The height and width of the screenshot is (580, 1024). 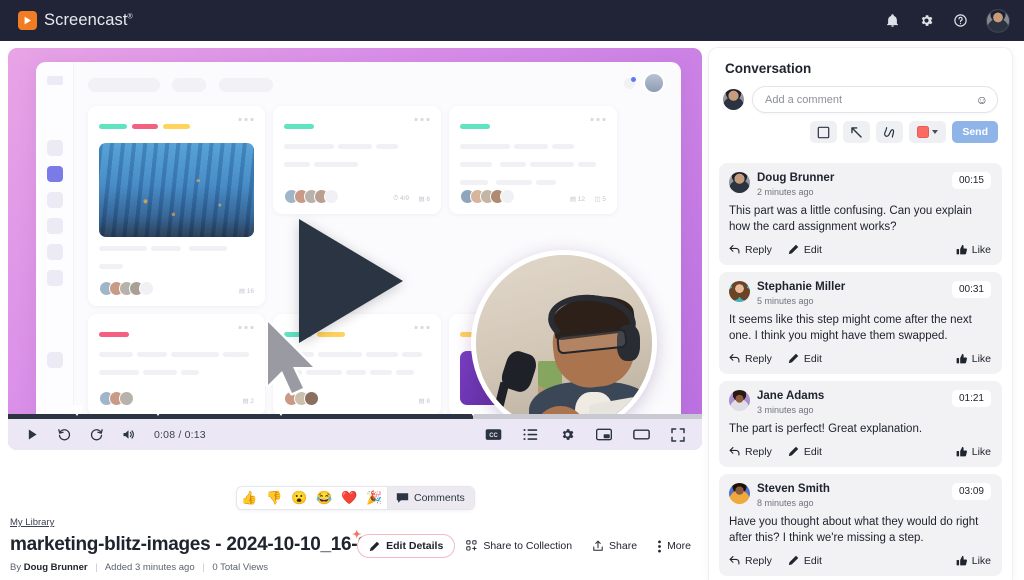 What do you see at coordinates (604, 435) in the screenshot?
I see `picture-in-picture-button` at bounding box center [604, 435].